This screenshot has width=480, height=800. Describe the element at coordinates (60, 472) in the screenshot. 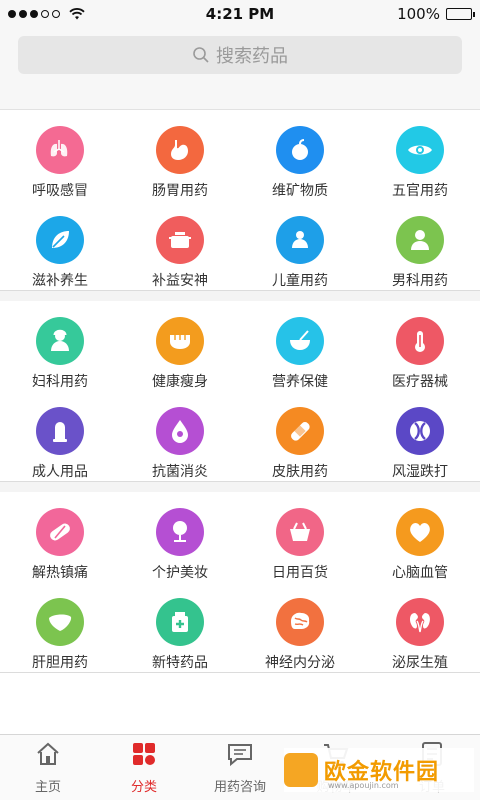

I see `category-label: 成人用品` at that location.